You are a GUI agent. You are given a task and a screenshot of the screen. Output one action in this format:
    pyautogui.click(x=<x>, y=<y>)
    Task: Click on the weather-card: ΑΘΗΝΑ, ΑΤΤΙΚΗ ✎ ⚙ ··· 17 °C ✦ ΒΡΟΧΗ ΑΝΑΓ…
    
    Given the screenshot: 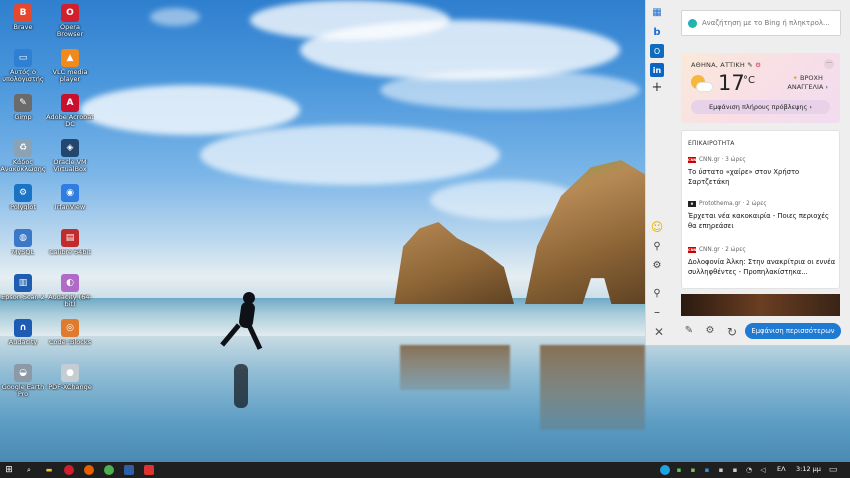 What is the action you would take?
    pyautogui.click(x=760, y=88)
    